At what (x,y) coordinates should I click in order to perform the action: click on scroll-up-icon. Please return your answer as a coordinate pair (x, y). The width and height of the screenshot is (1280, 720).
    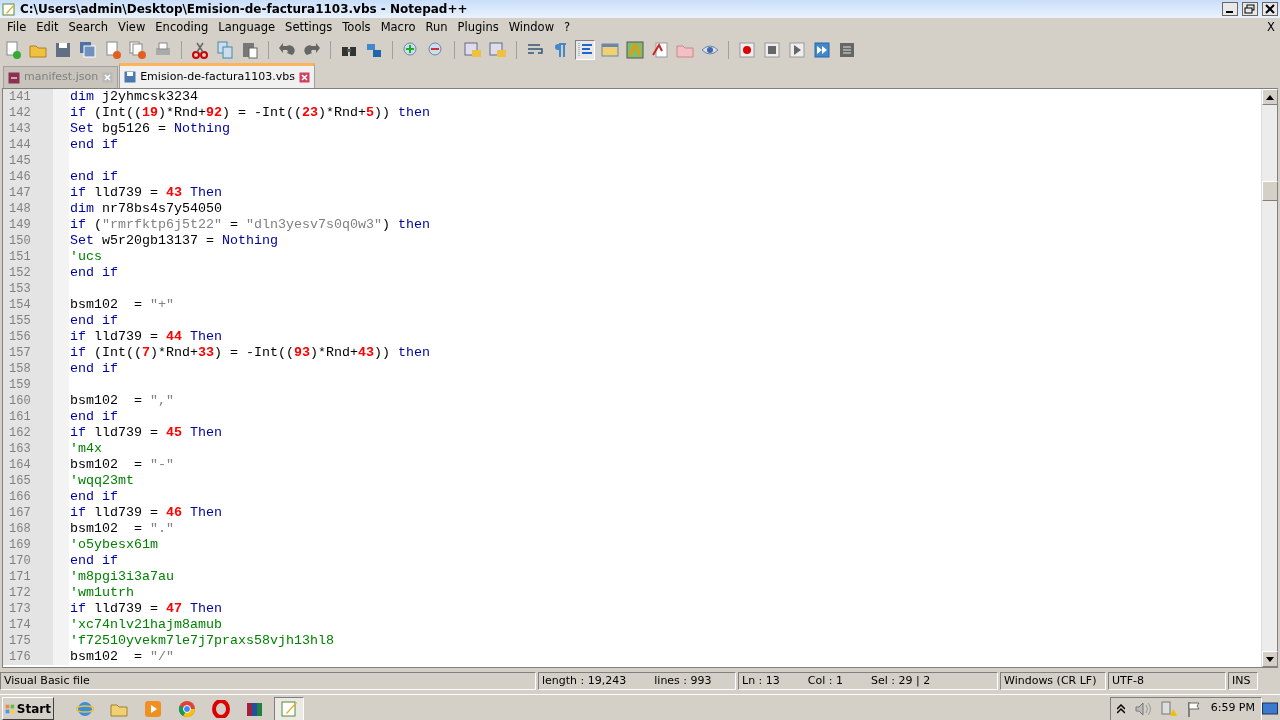
    Looking at the image, I should click on (1270, 97).